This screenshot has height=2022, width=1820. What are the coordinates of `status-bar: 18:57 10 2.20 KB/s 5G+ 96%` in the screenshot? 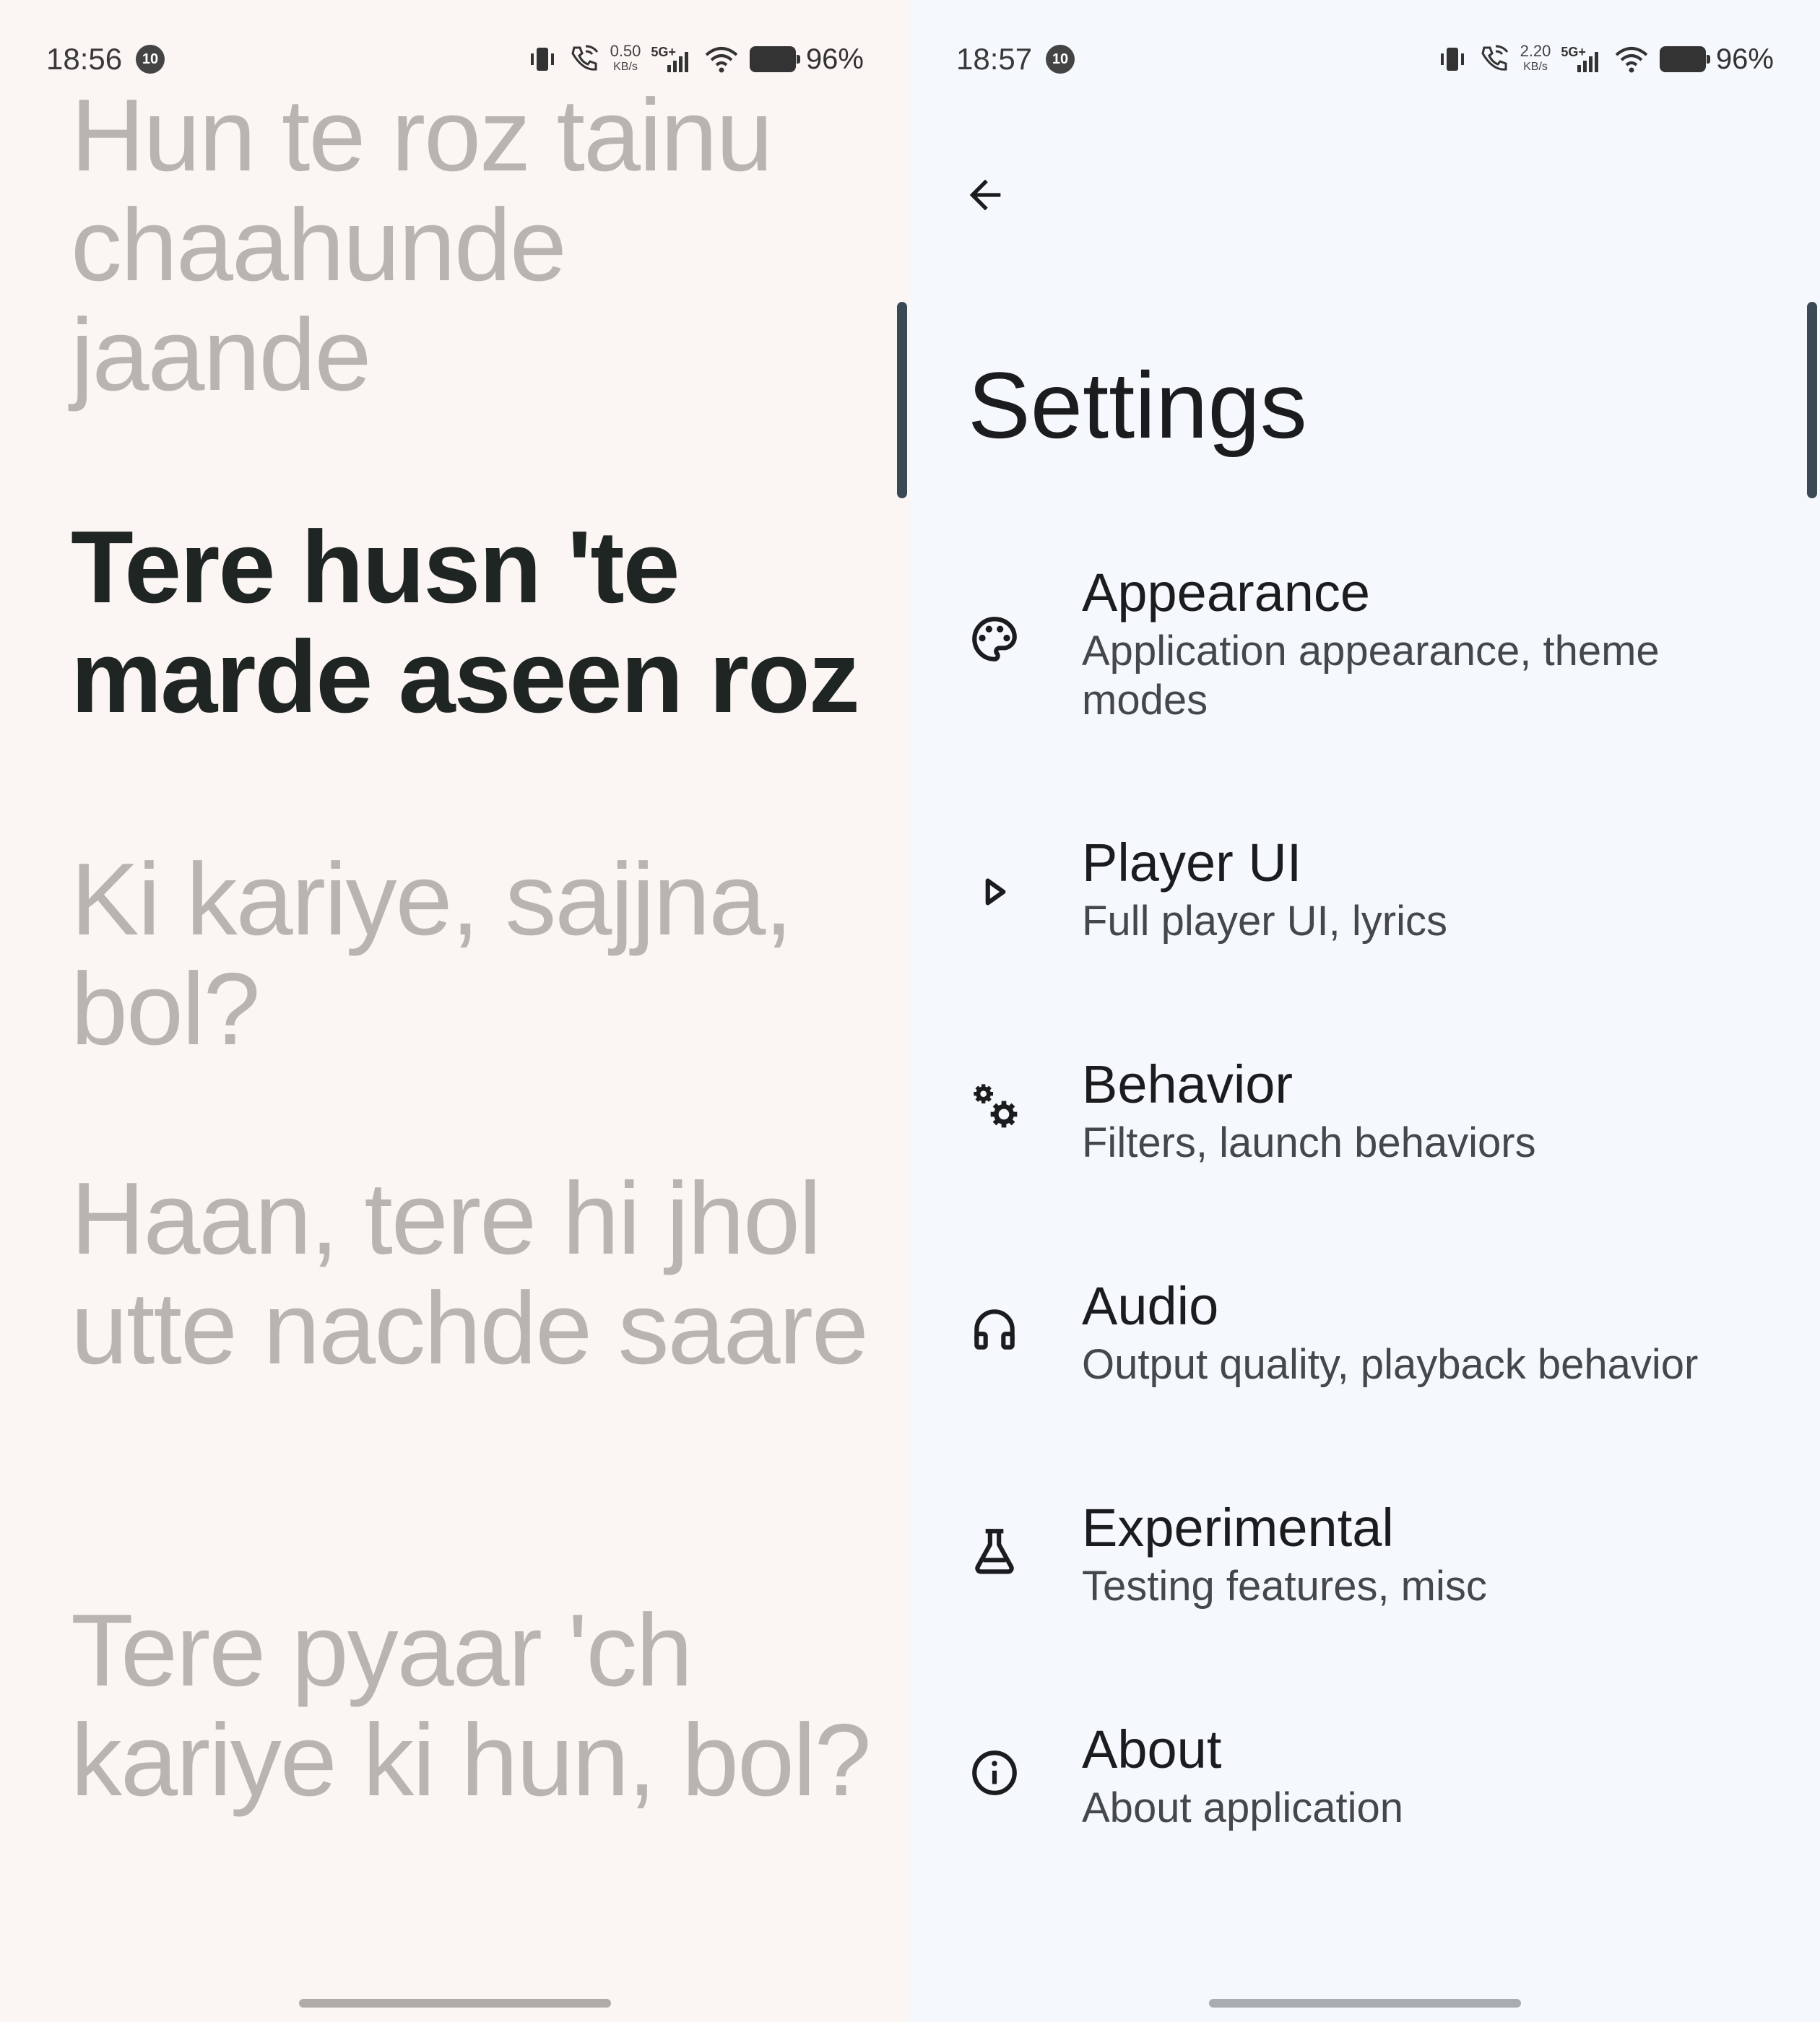 It's located at (1365, 60).